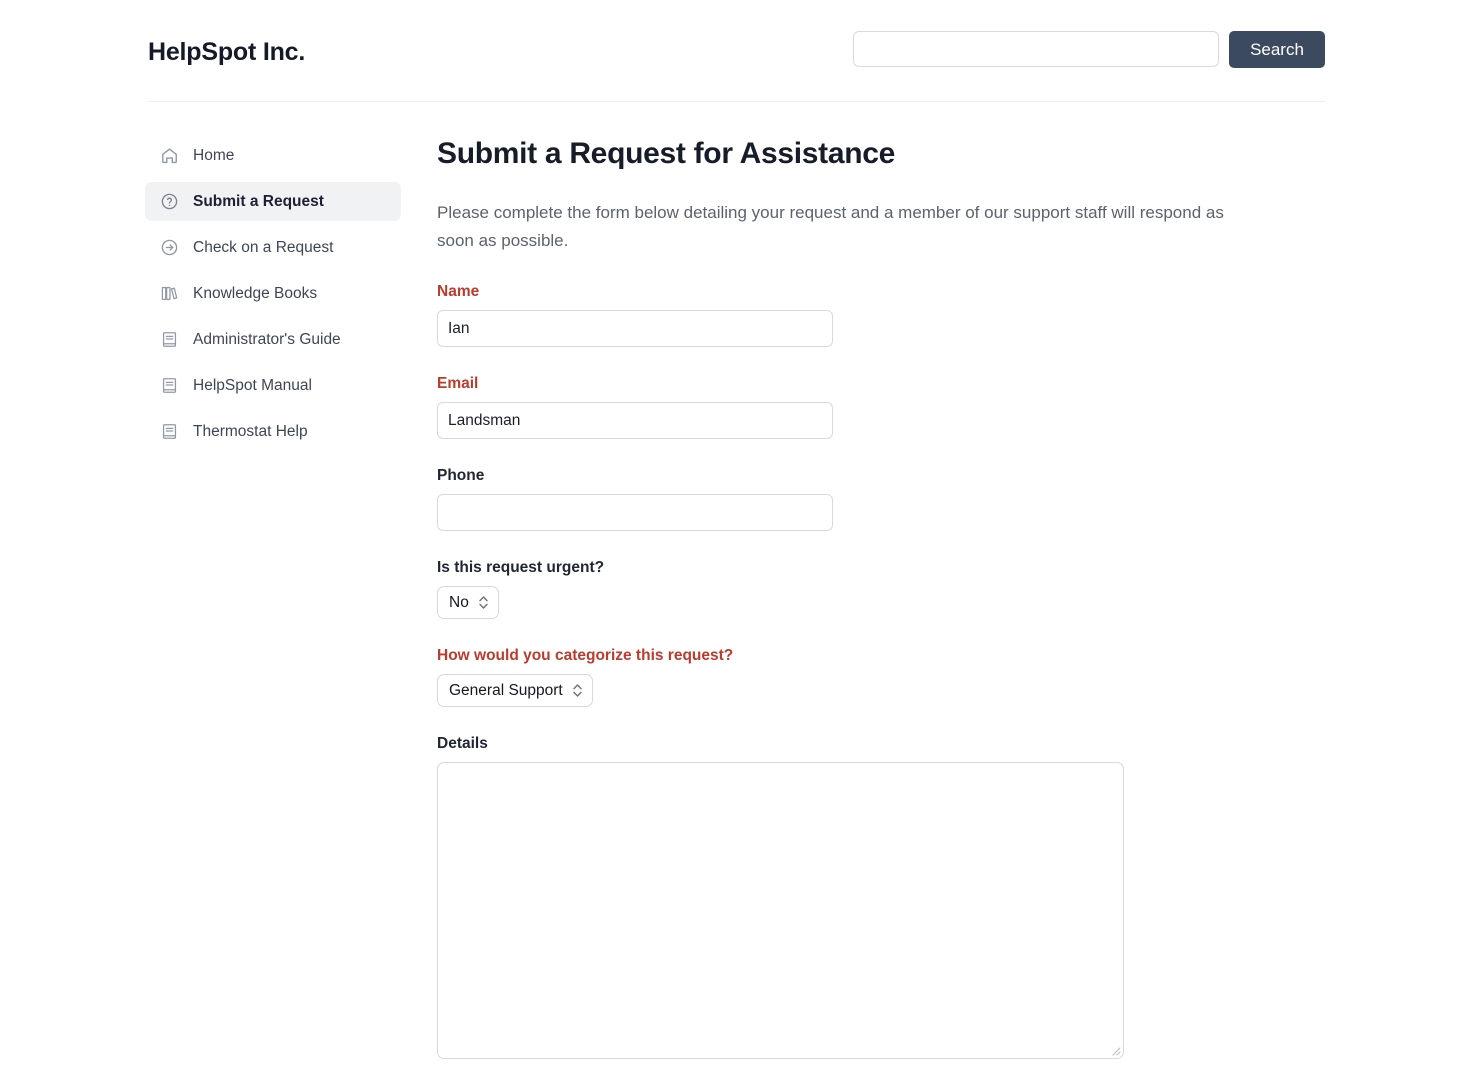 This screenshot has height=1088, width=1472. I want to click on phone-label: Phone, so click(461, 476).